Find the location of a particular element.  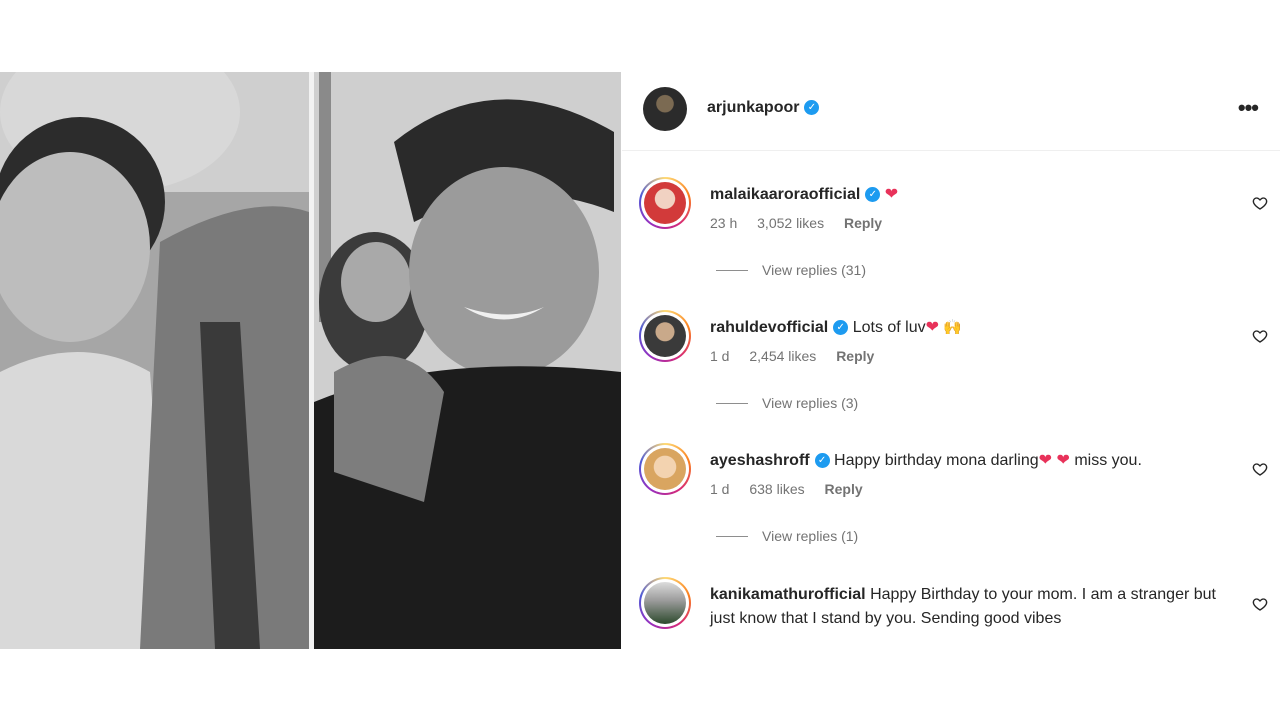

more-horizontal-icon: ••• is located at coordinates (1248, 108).